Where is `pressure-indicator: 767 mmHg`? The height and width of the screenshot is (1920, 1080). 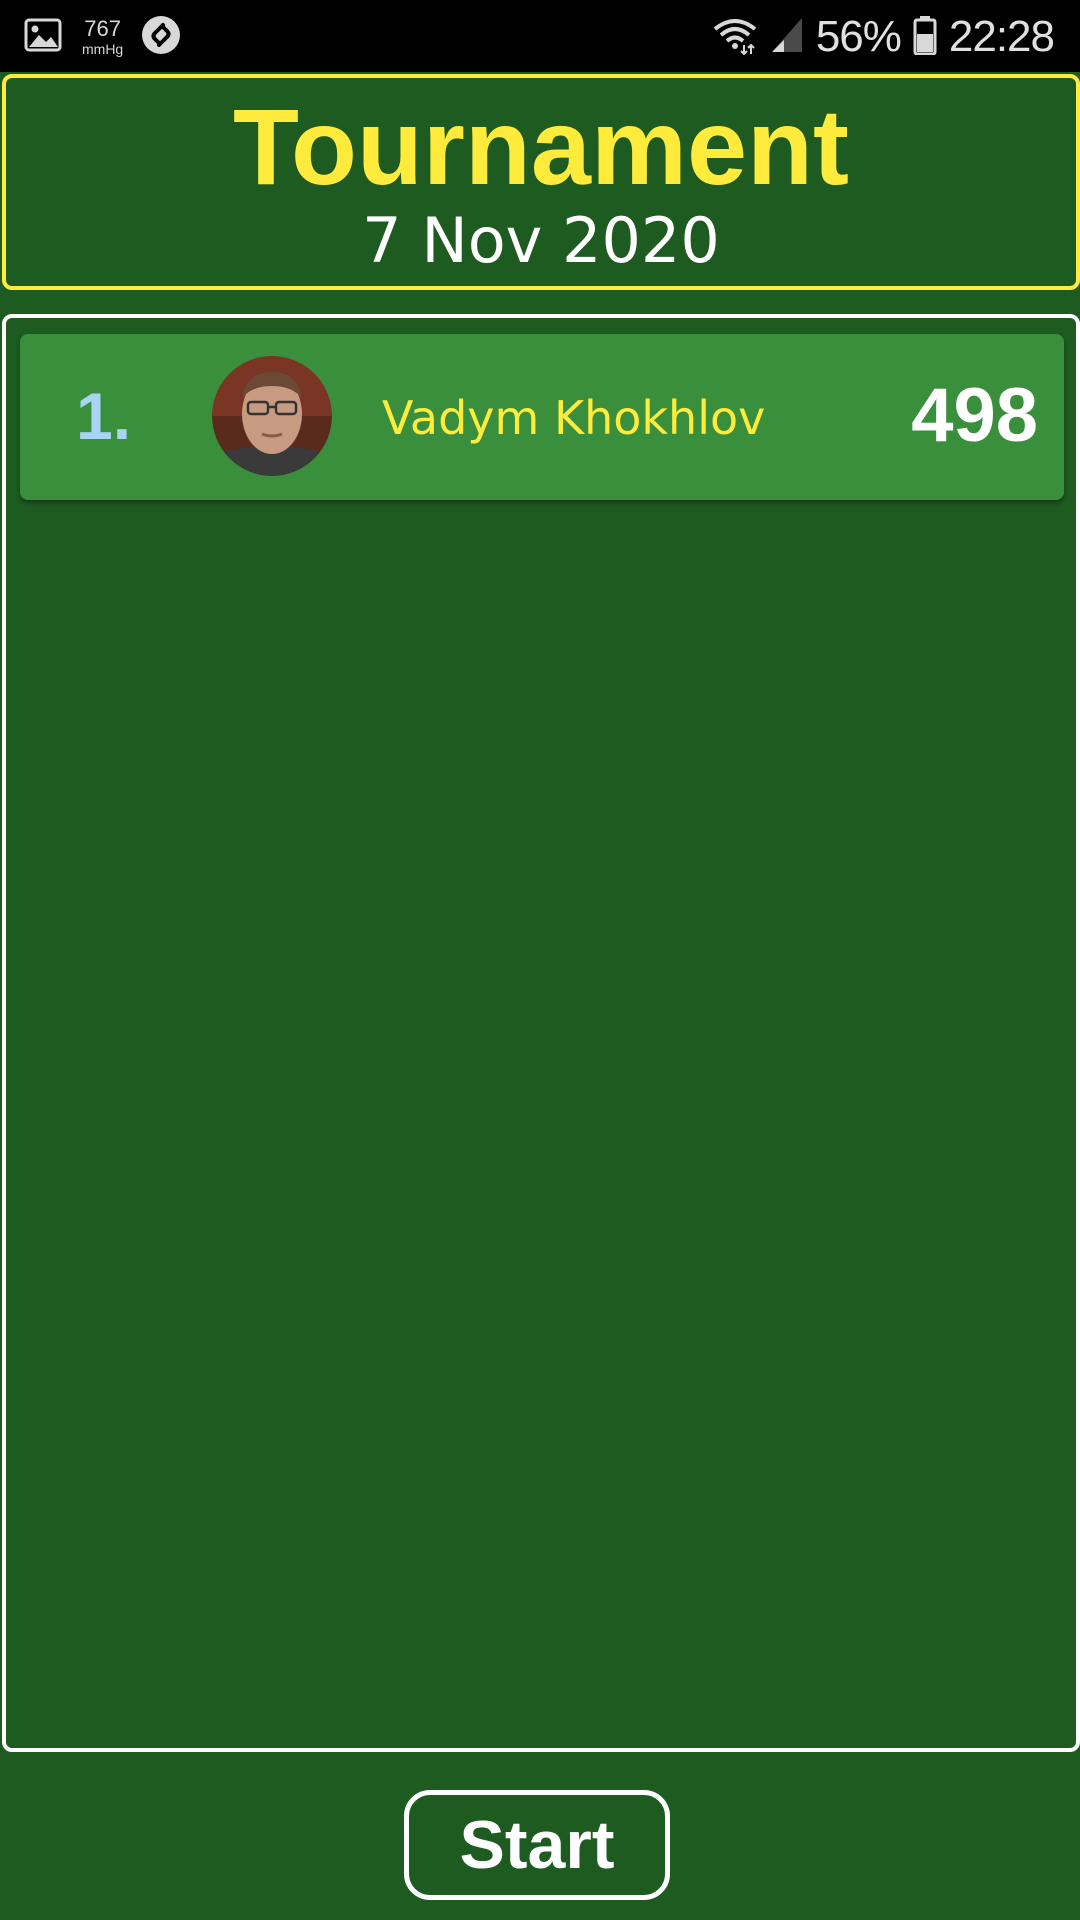 pressure-indicator: 767 mmHg is located at coordinates (103, 36).